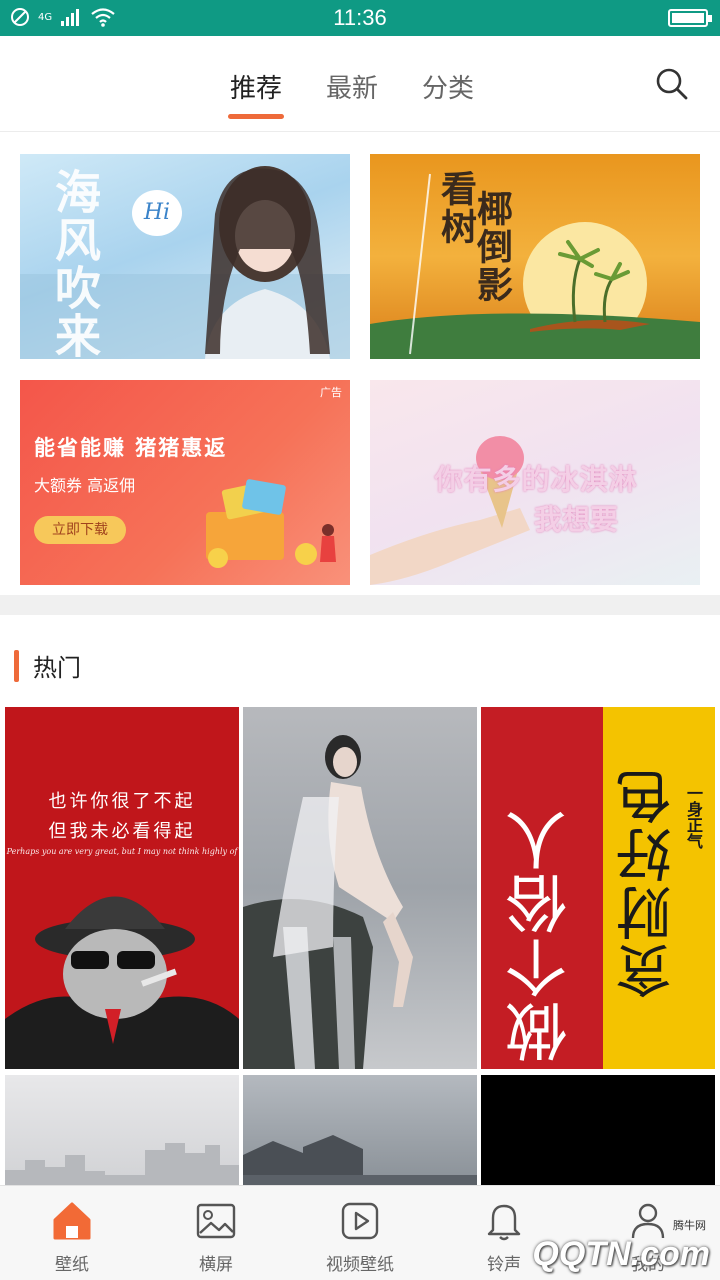 The image size is (720, 1280). I want to click on wallpaper-tile: 做个俗人 贪财好色 一身正气, so click(598, 888).